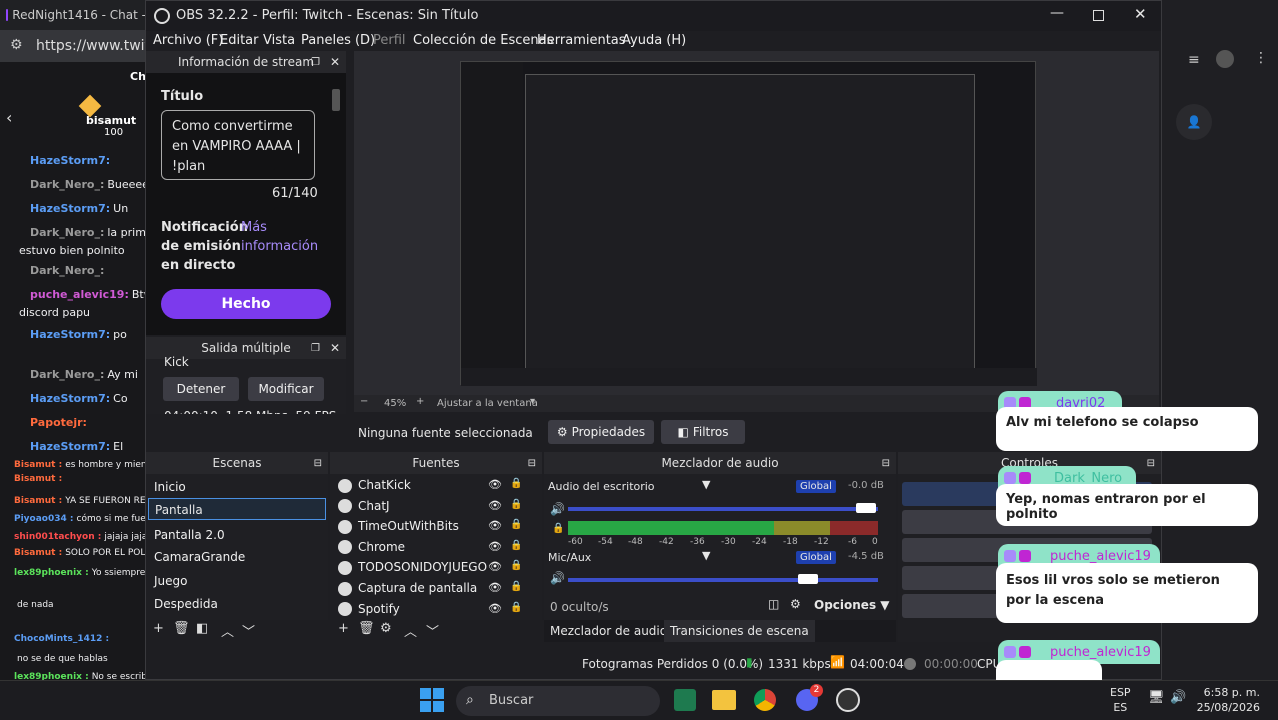 Image resolution: width=1278 pixels, height=720 pixels. What do you see at coordinates (246, 304) in the screenshot?
I see `done-button: Hecho` at bounding box center [246, 304].